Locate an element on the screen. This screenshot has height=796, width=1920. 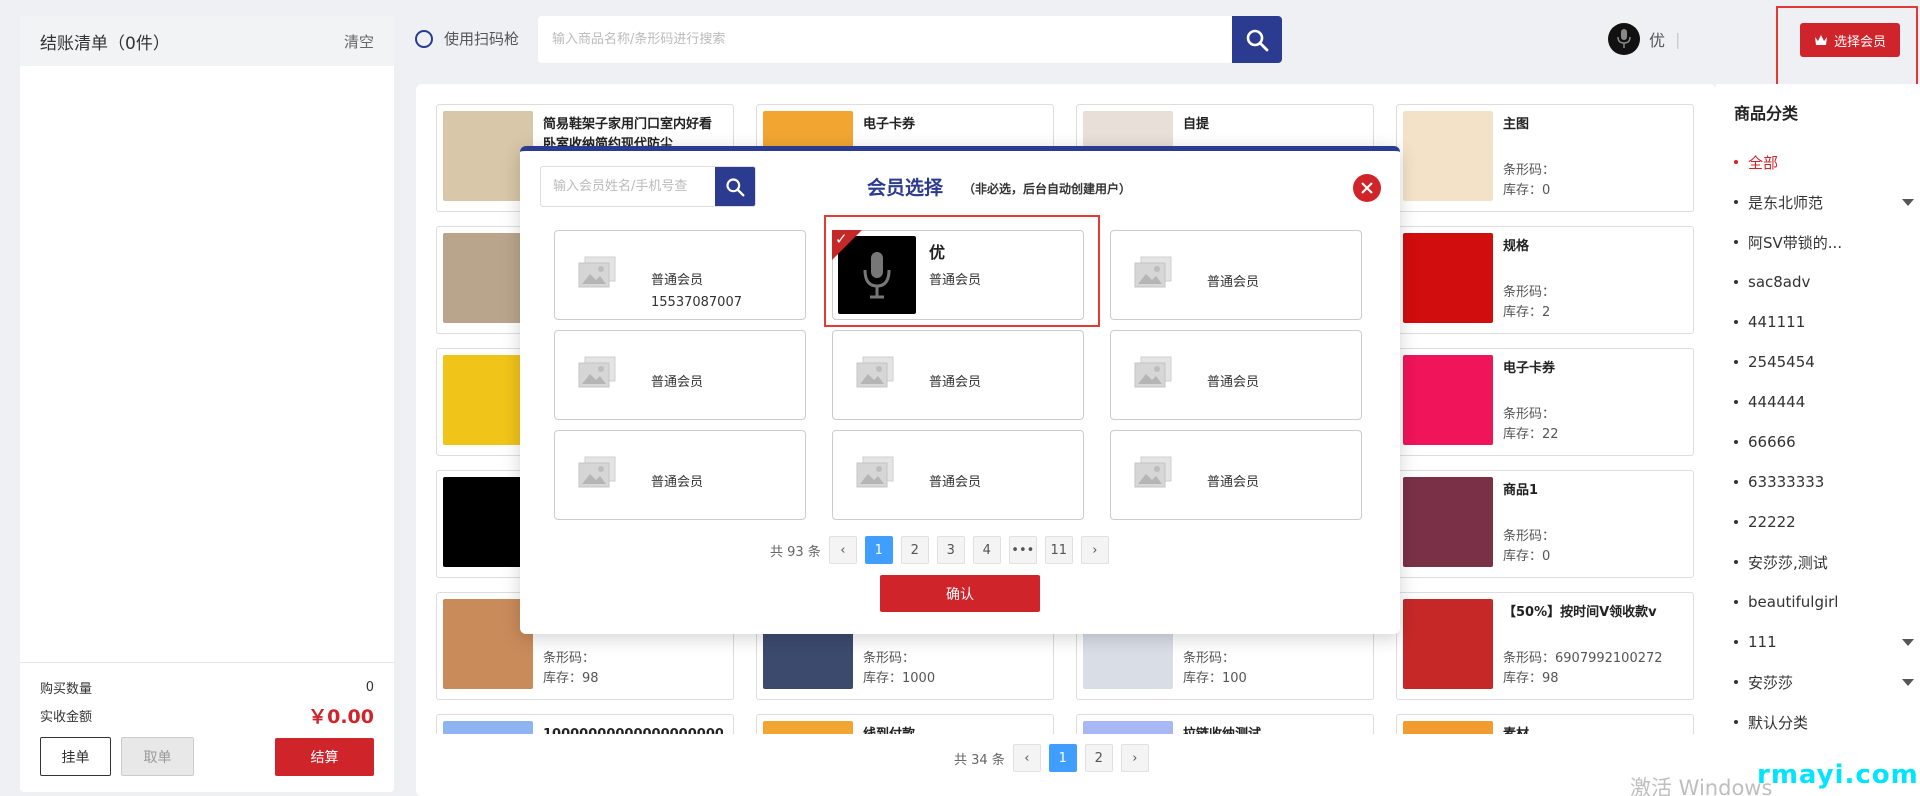
product-card: 主图 条形码： 库存：0 is located at coordinates (1545, 158).